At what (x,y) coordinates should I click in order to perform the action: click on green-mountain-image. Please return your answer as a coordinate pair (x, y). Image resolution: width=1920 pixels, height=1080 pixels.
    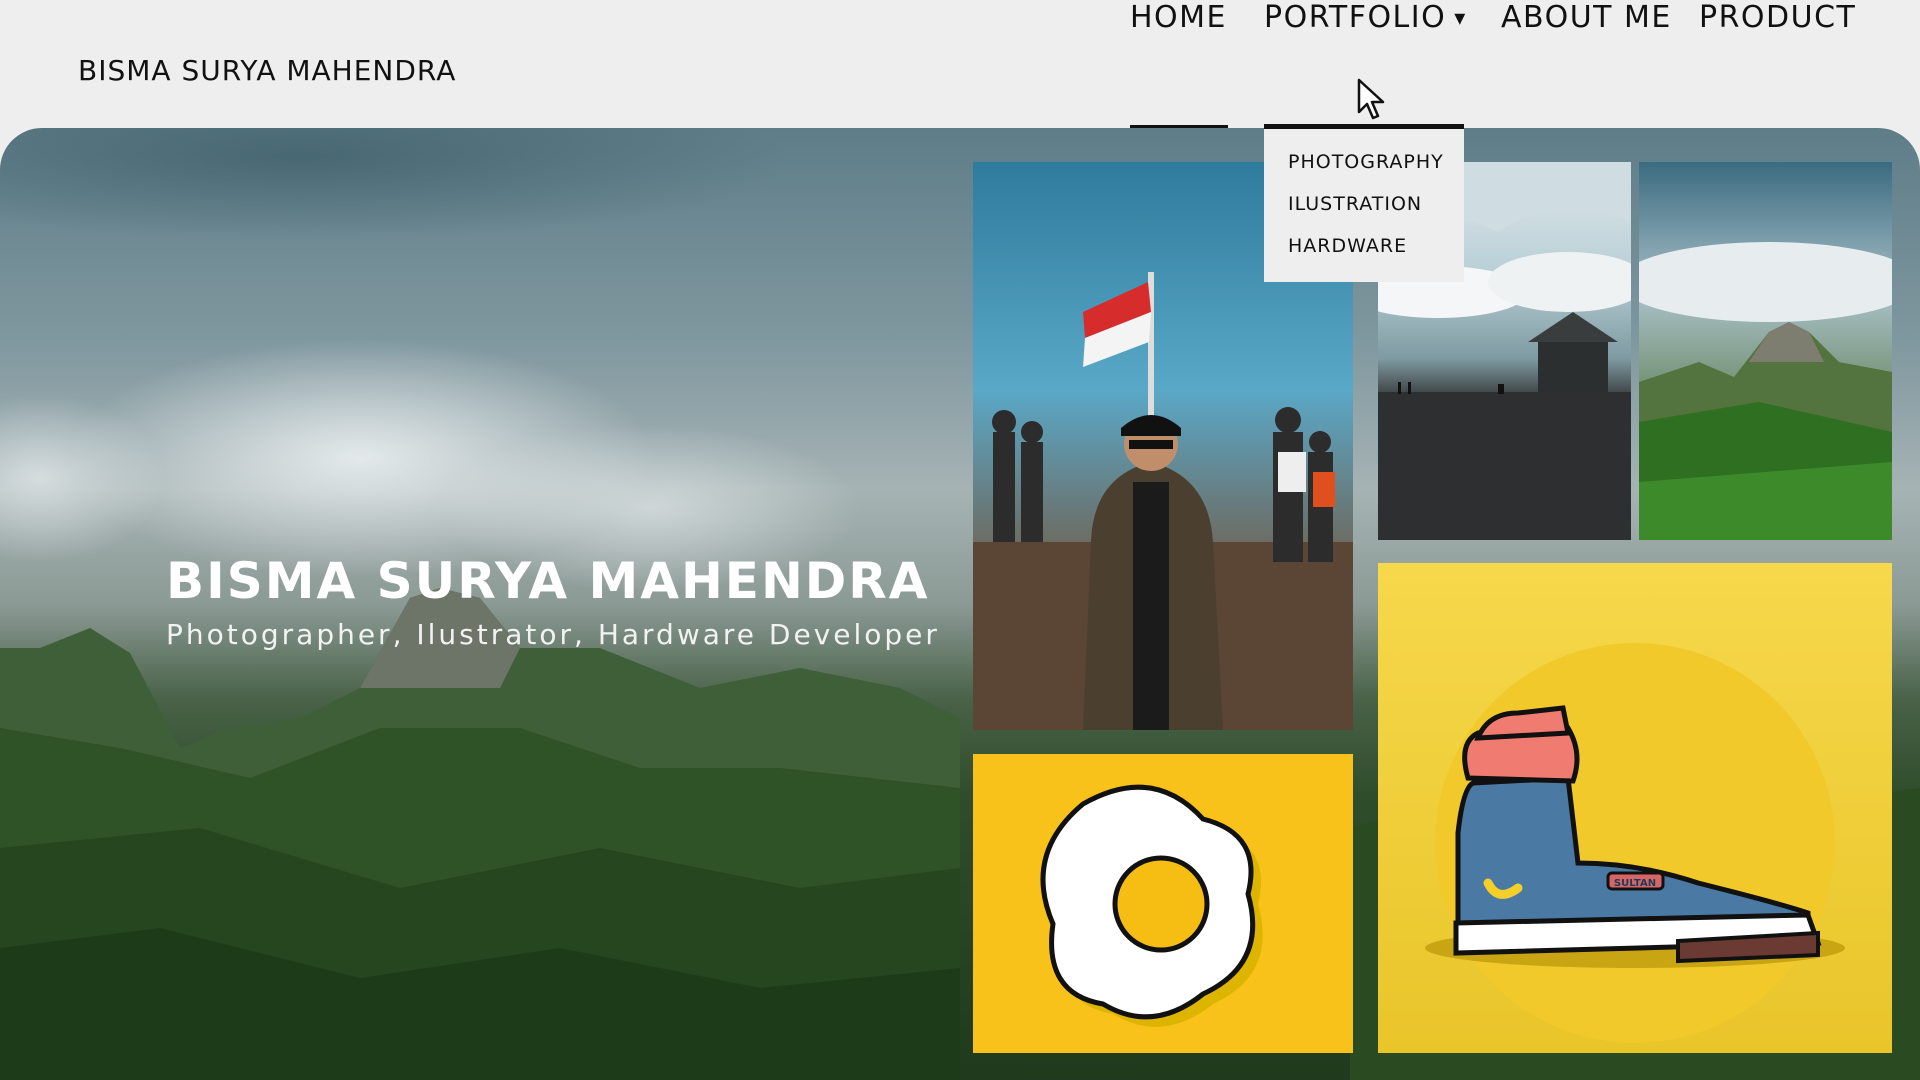
    Looking at the image, I should click on (1765, 391).